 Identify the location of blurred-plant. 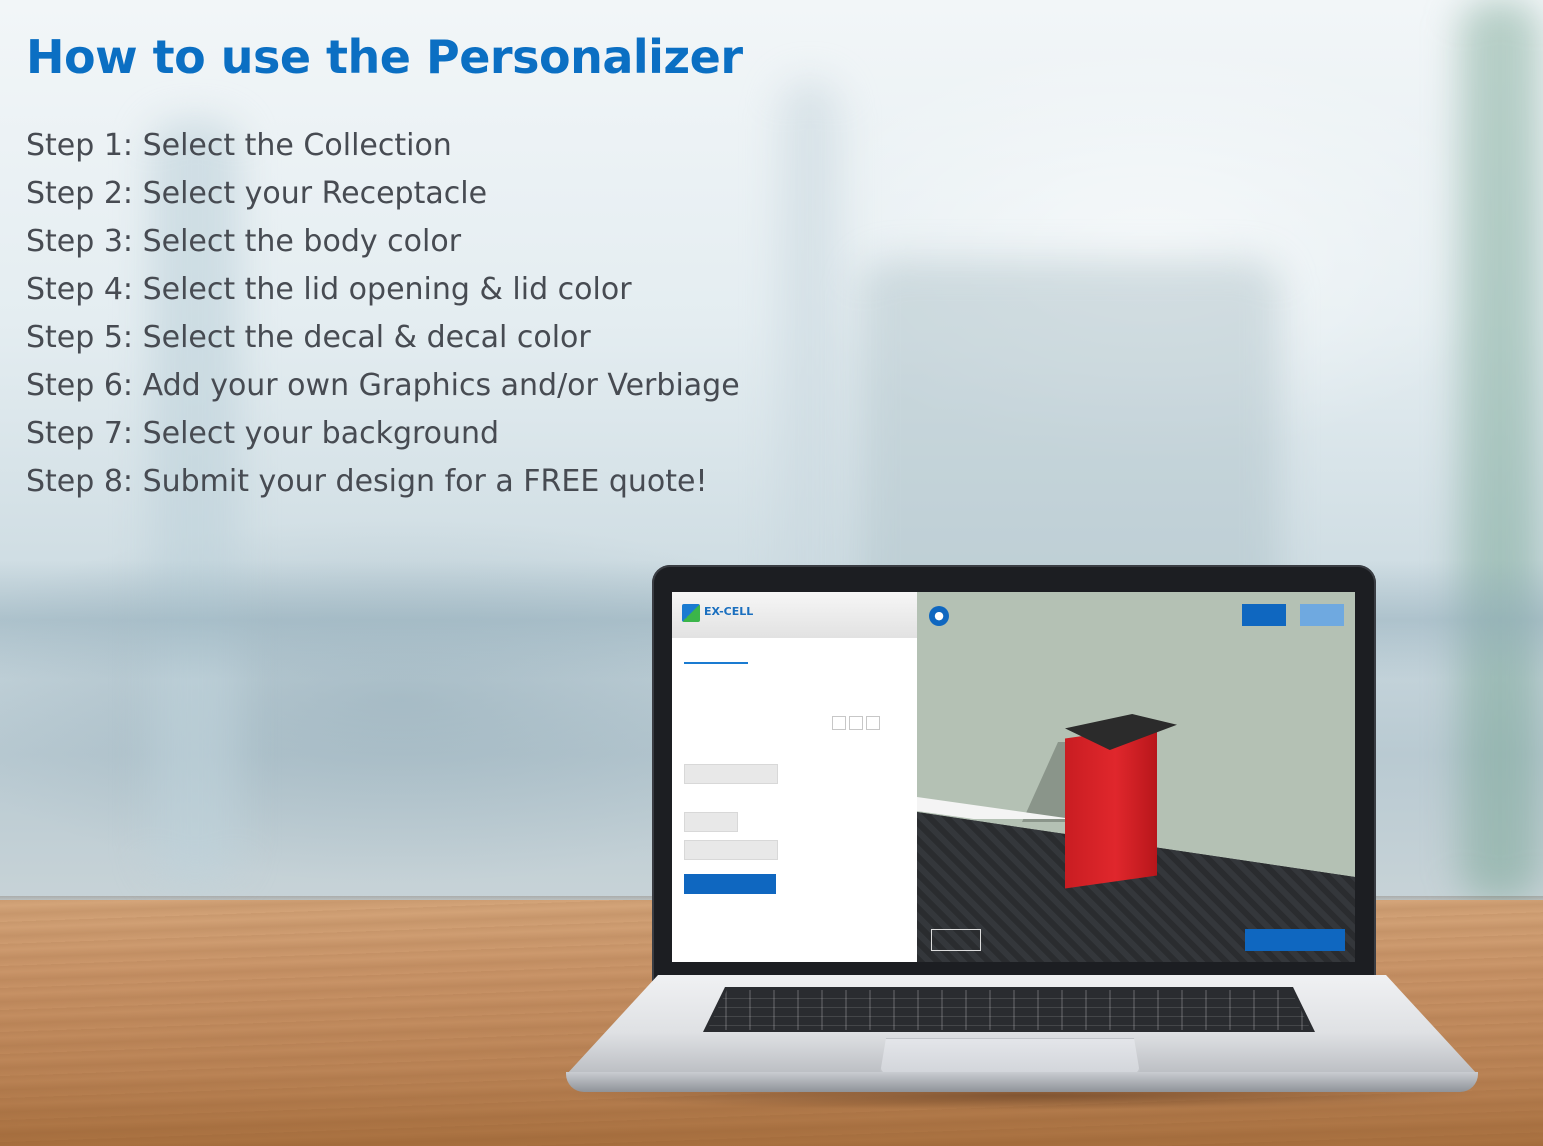
(1500, 450).